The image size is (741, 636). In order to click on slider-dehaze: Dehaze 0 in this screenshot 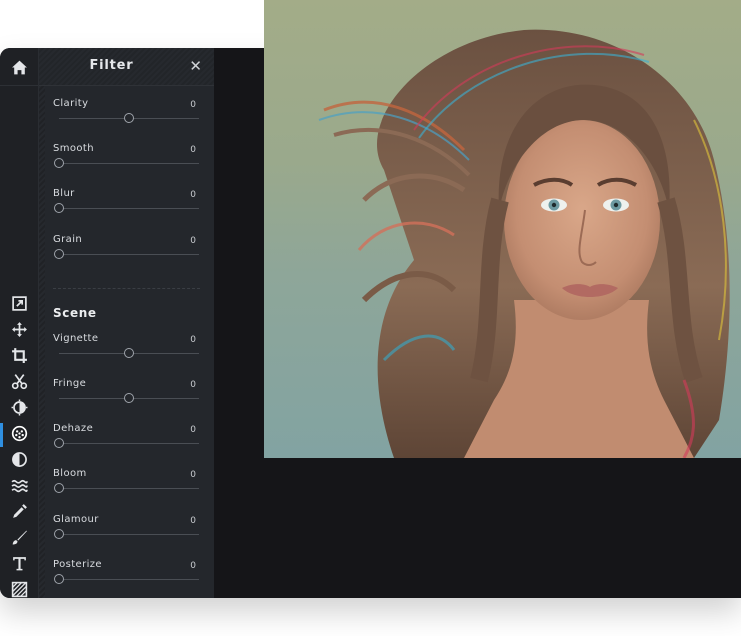, I will do `click(126, 445)`.